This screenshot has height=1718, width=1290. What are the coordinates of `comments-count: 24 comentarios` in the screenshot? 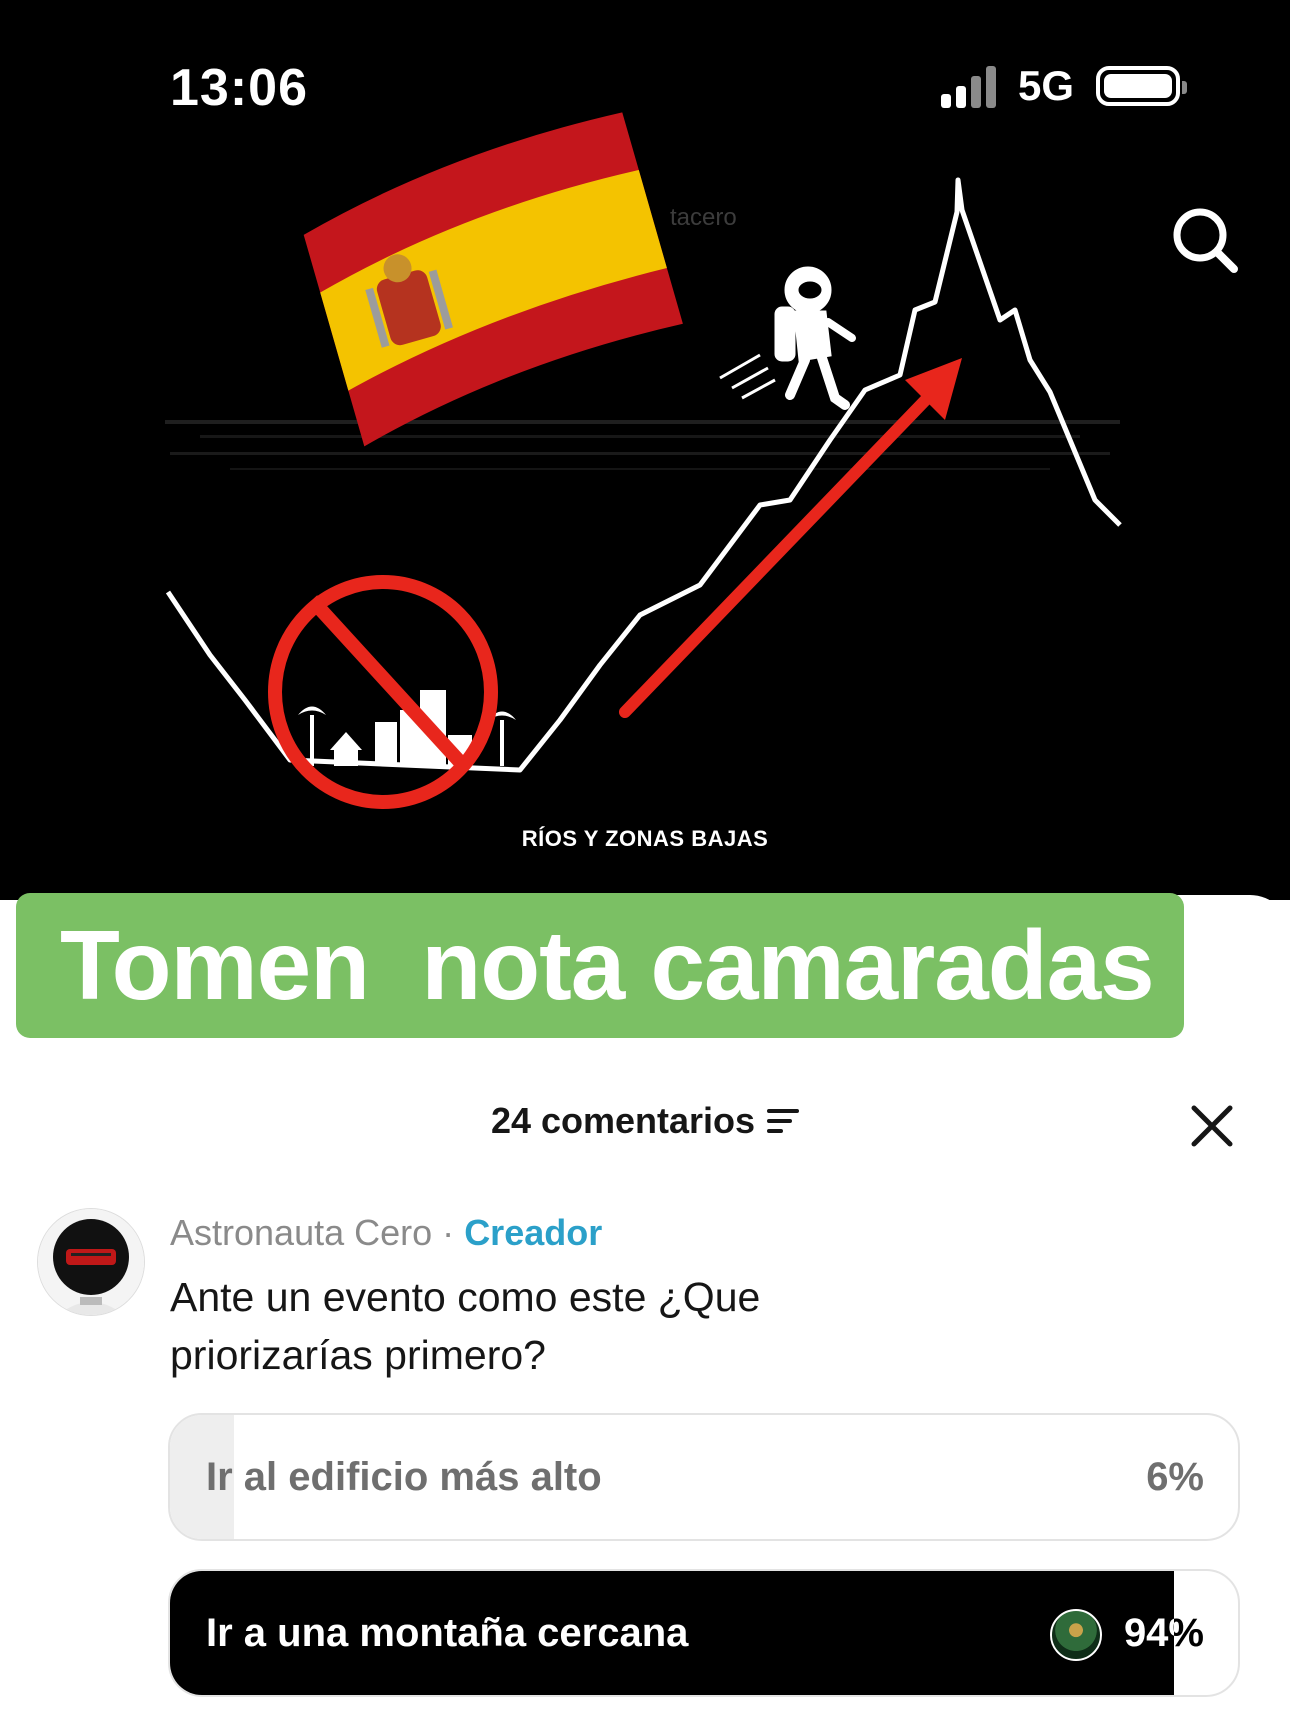 It's located at (623, 1120).